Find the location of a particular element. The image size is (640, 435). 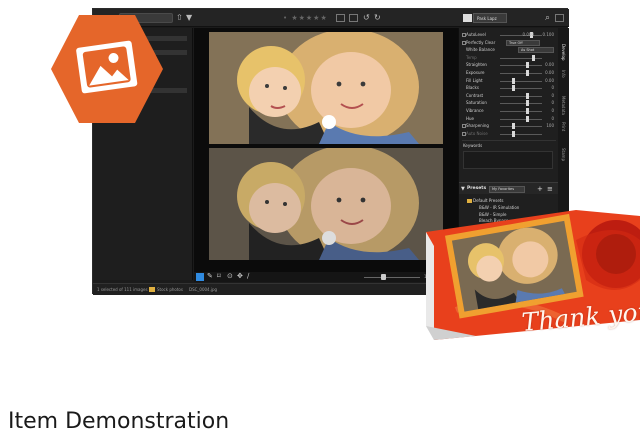

label-icon is located at coordinates (353, 18).